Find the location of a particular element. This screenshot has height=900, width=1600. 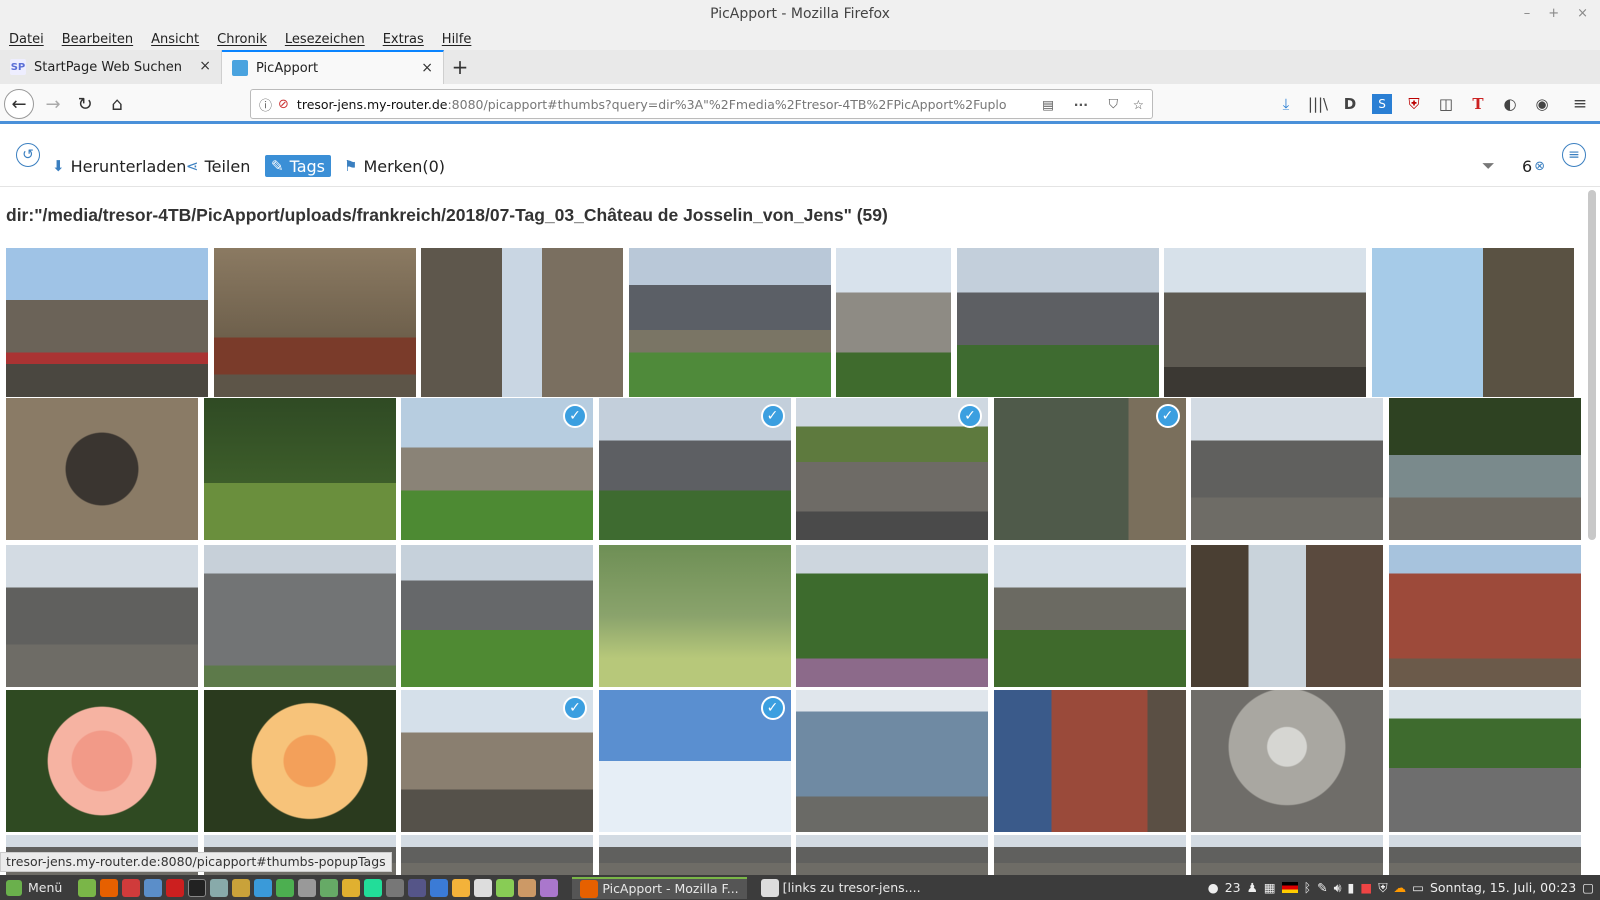

media-icon is located at coordinates (549, 887).